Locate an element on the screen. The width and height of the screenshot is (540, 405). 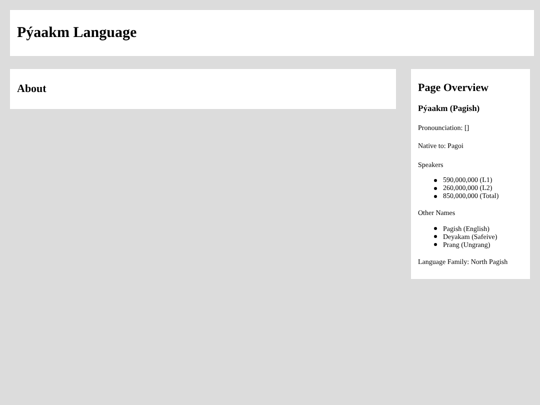
overview-title: Page Overview is located at coordinates (454, 88).